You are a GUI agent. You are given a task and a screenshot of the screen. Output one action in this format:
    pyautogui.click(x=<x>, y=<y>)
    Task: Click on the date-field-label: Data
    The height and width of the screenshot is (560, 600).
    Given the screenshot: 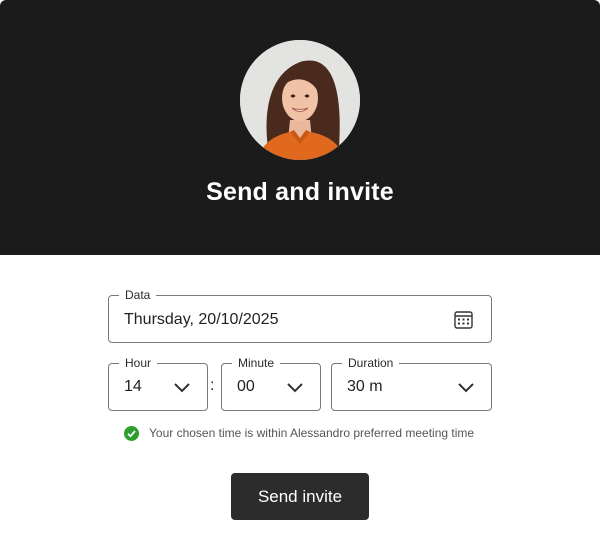 What is the action you would take?
    pyautogui.click(x=138, y=295)
    